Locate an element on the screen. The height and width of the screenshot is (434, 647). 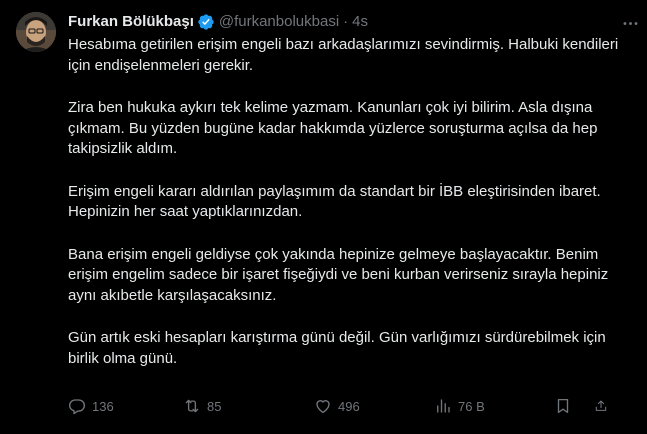
views-icon is located at coordinates (443, 406).